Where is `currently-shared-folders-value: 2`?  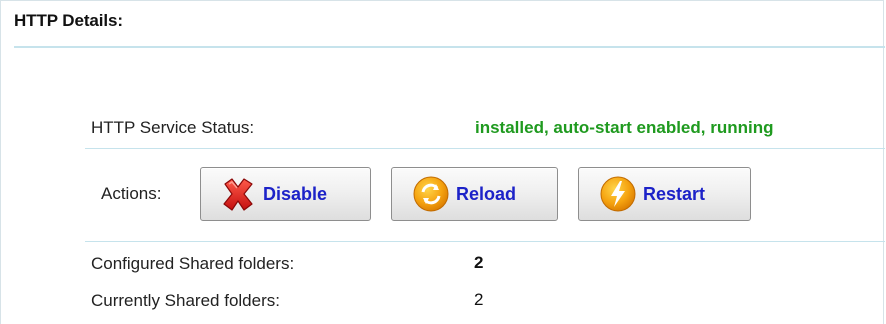
currently-shared-folders-value: 2 is located at coordinates (479, 299).